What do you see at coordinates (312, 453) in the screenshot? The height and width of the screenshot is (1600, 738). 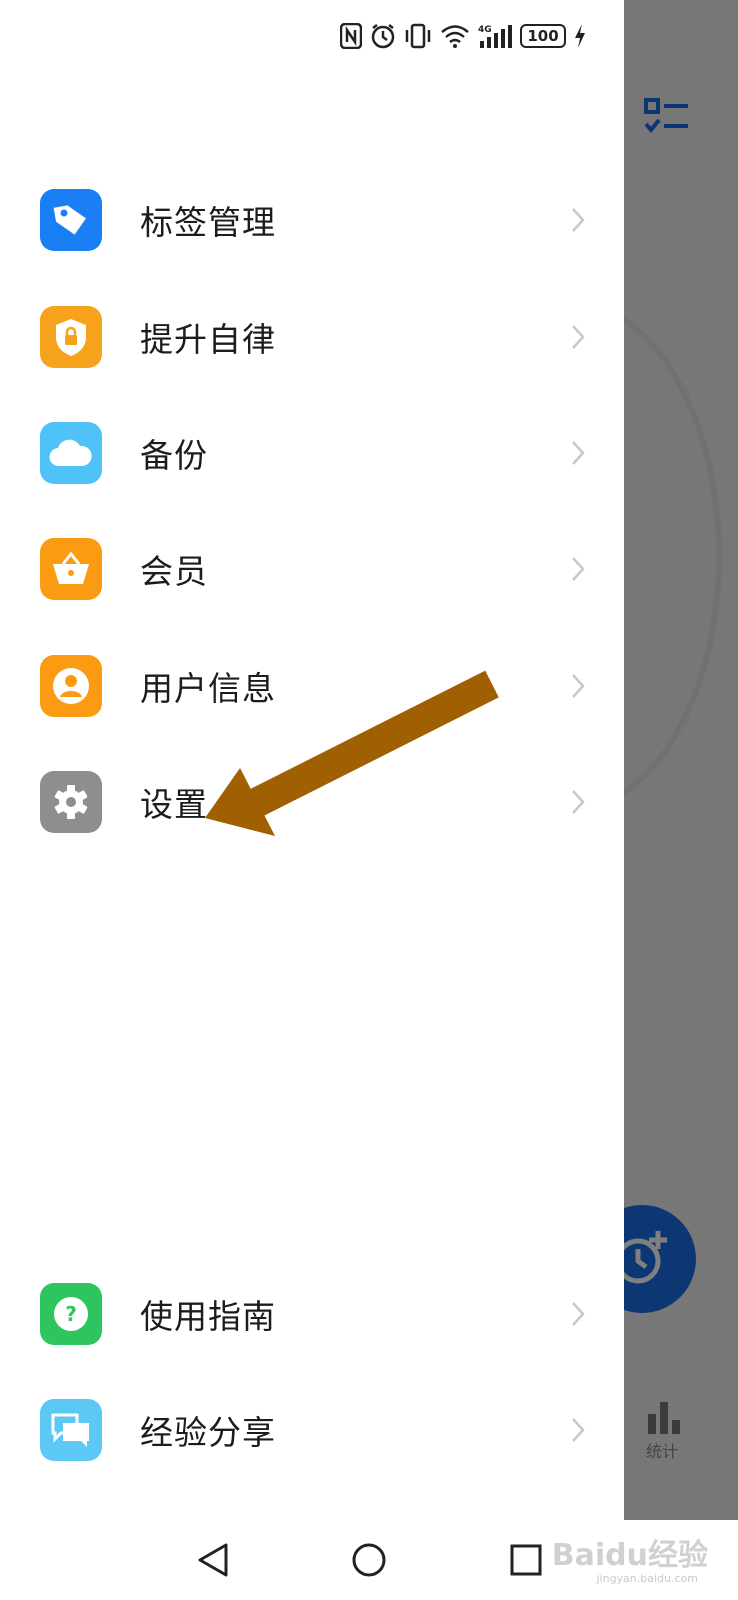 I see `menu-item-backup: 备份` at bounding box center [312, 453].